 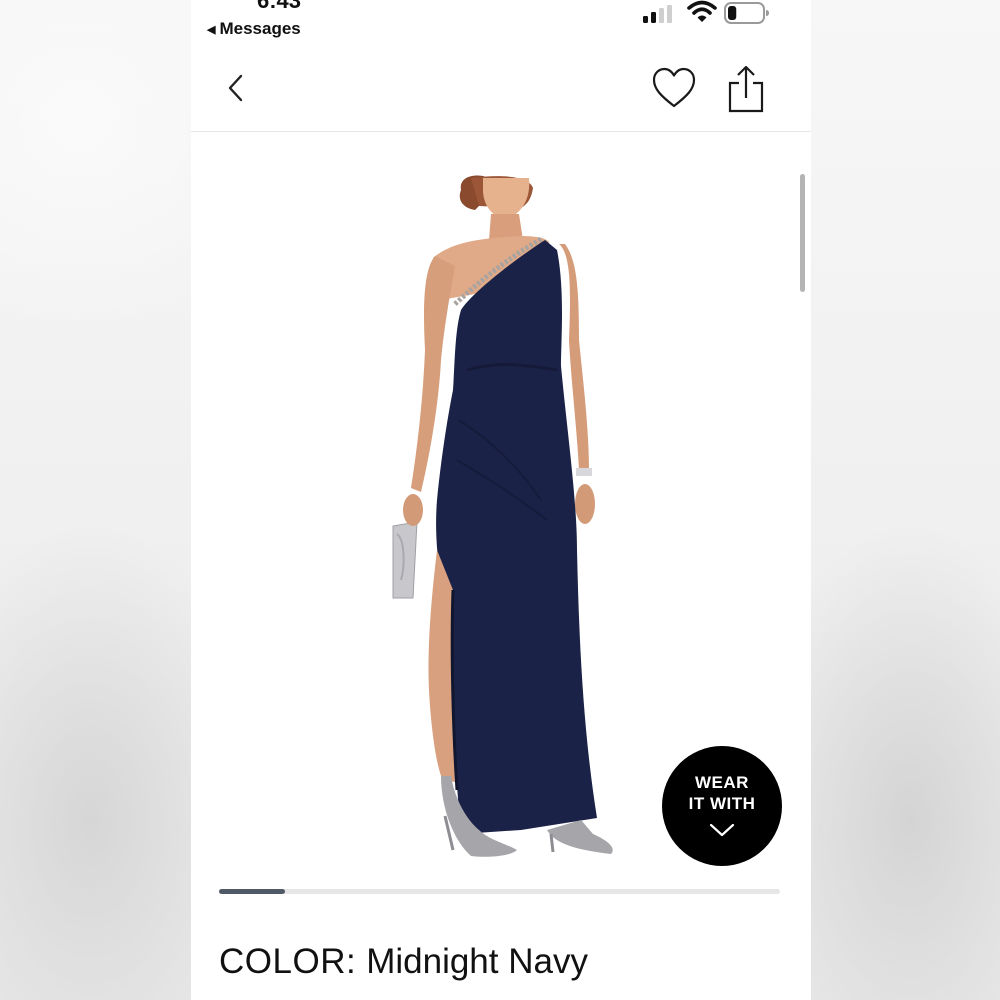 I want to click on wear-line-2: IT WITH, so click(x=722, y=803).